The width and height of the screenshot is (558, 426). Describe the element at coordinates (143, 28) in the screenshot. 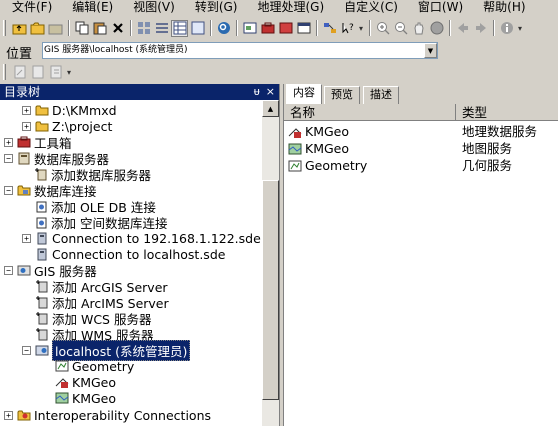

I see `large-icons-icon` at that location.